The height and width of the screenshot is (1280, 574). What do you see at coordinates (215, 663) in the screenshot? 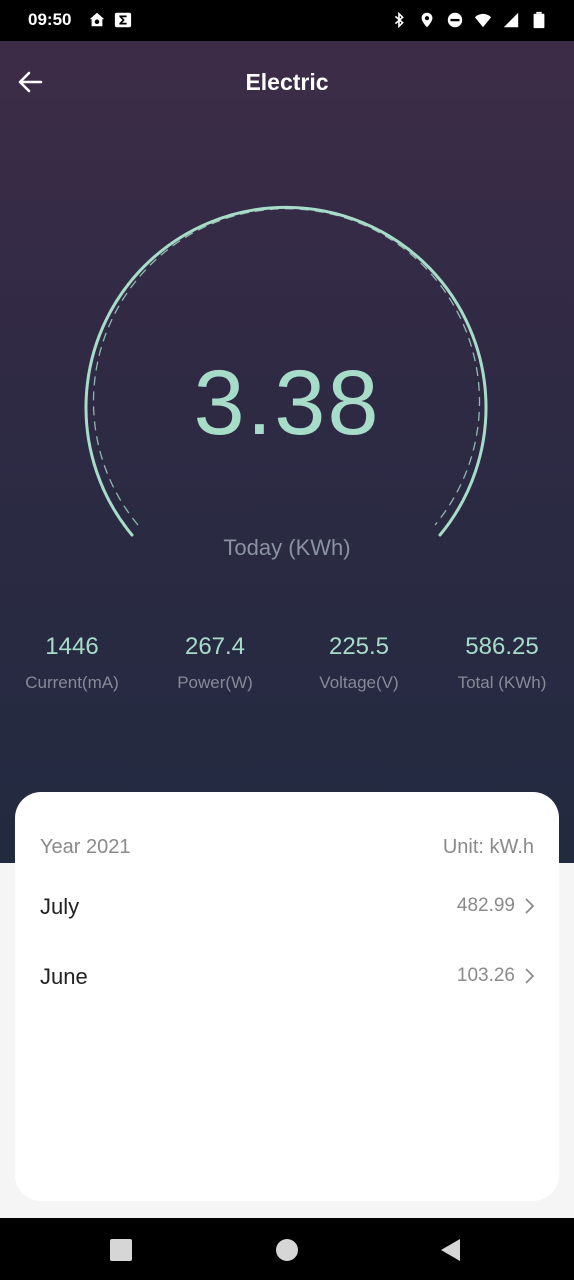
I see `stat-power: 267.4 Power(W)` at bounding box center [215, 663].